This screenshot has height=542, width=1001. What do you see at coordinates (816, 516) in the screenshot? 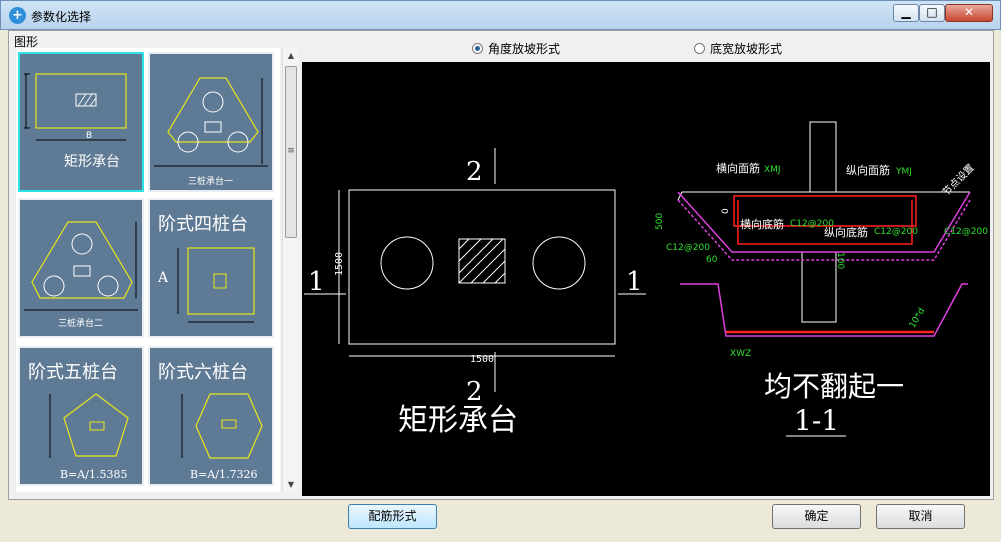
I see `ok-button: 确定` at bounding box center [816, 516].